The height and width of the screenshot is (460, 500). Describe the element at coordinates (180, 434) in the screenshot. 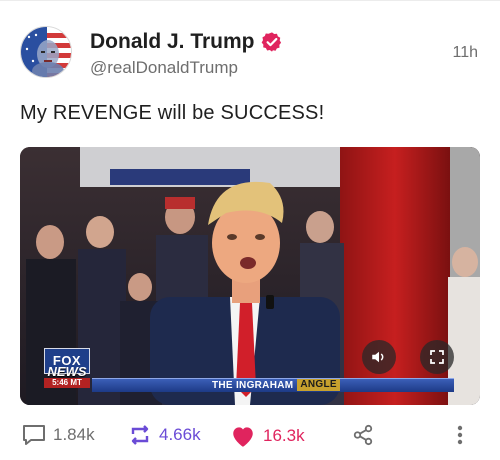

I see `repost-count: 4.66k` at that location.